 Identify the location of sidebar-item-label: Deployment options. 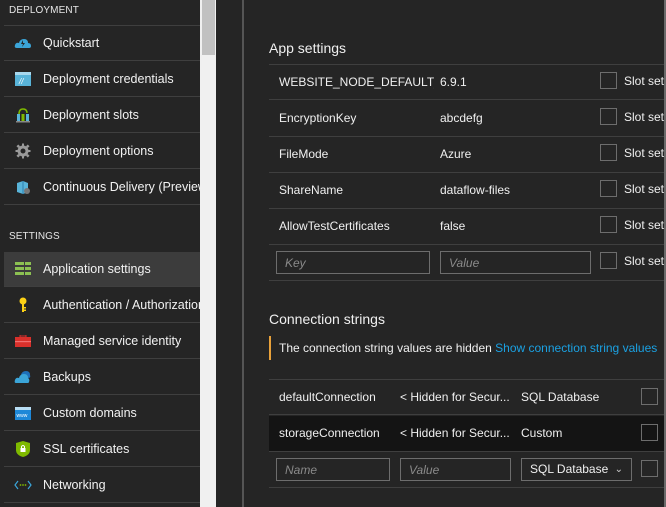
(98, 151).